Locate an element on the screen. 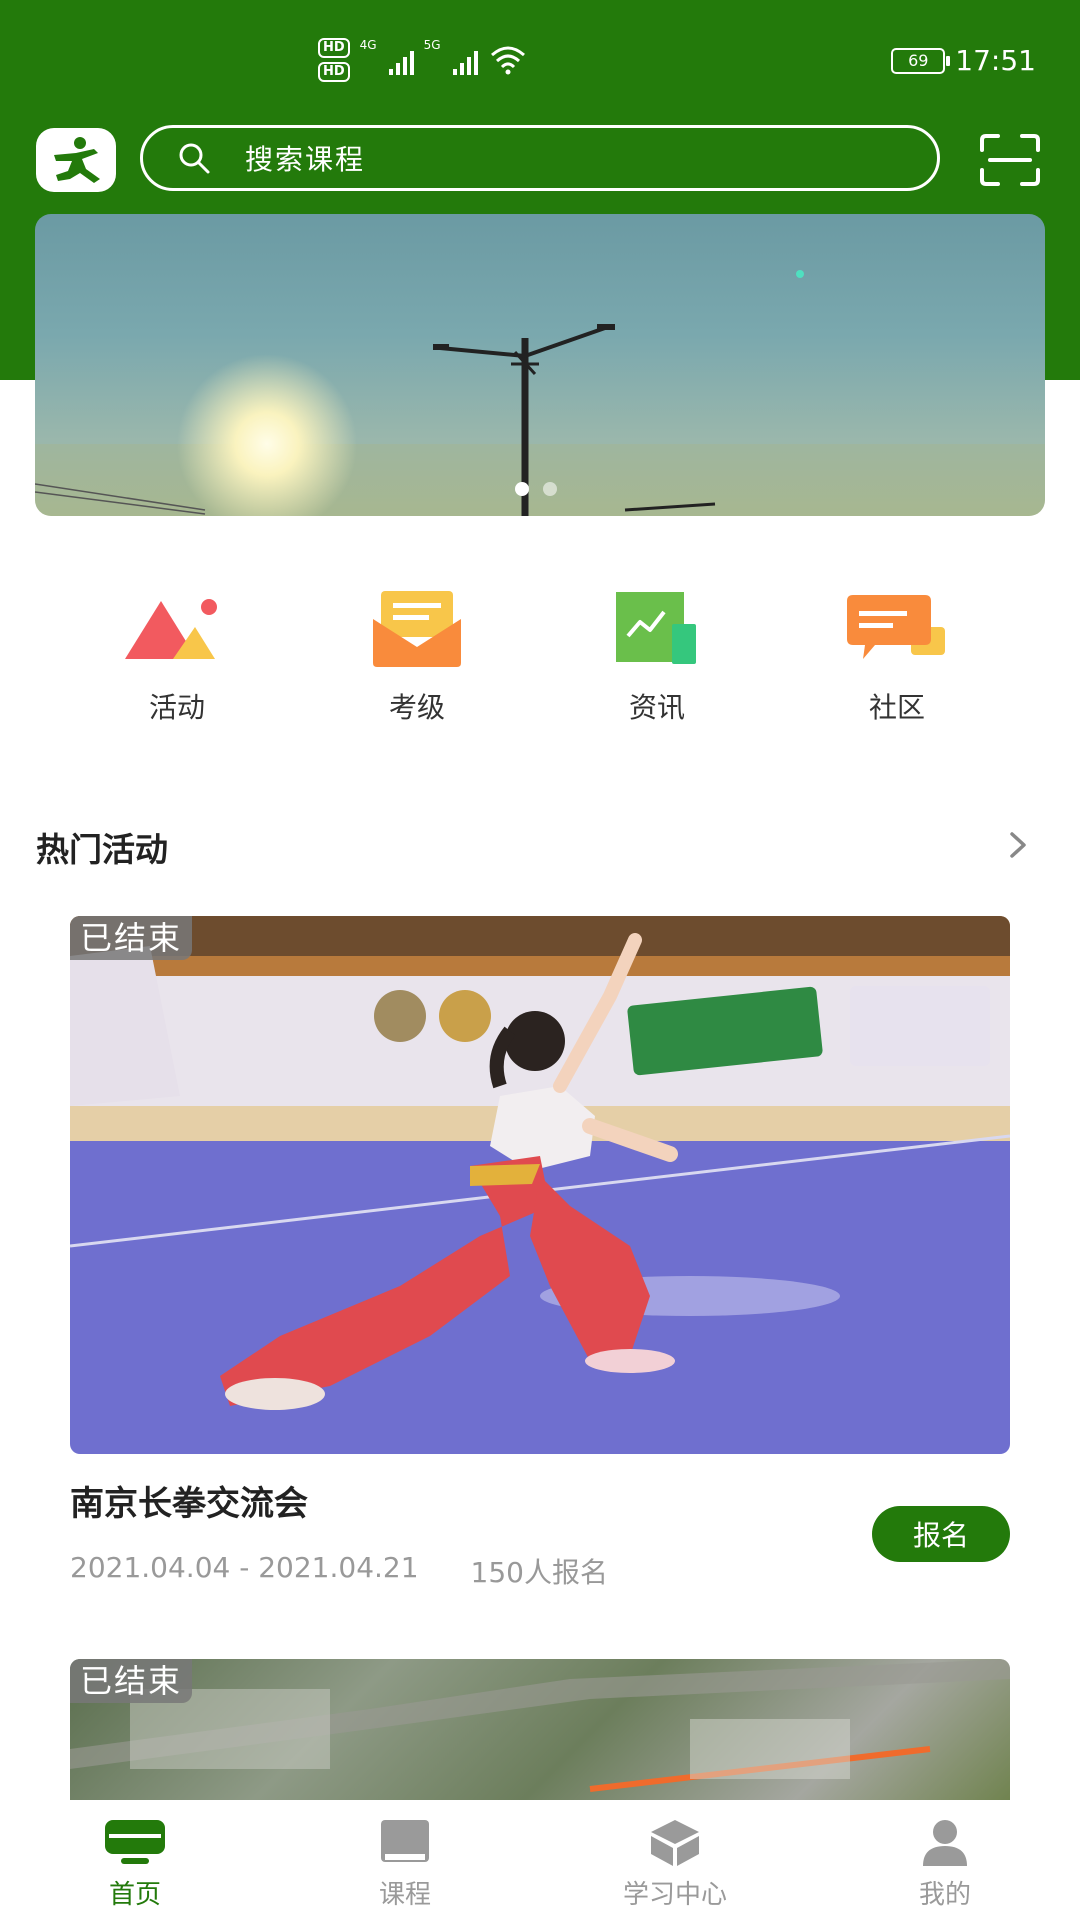  quick-item-activity: 活动 is located at coordinates (177, 657).